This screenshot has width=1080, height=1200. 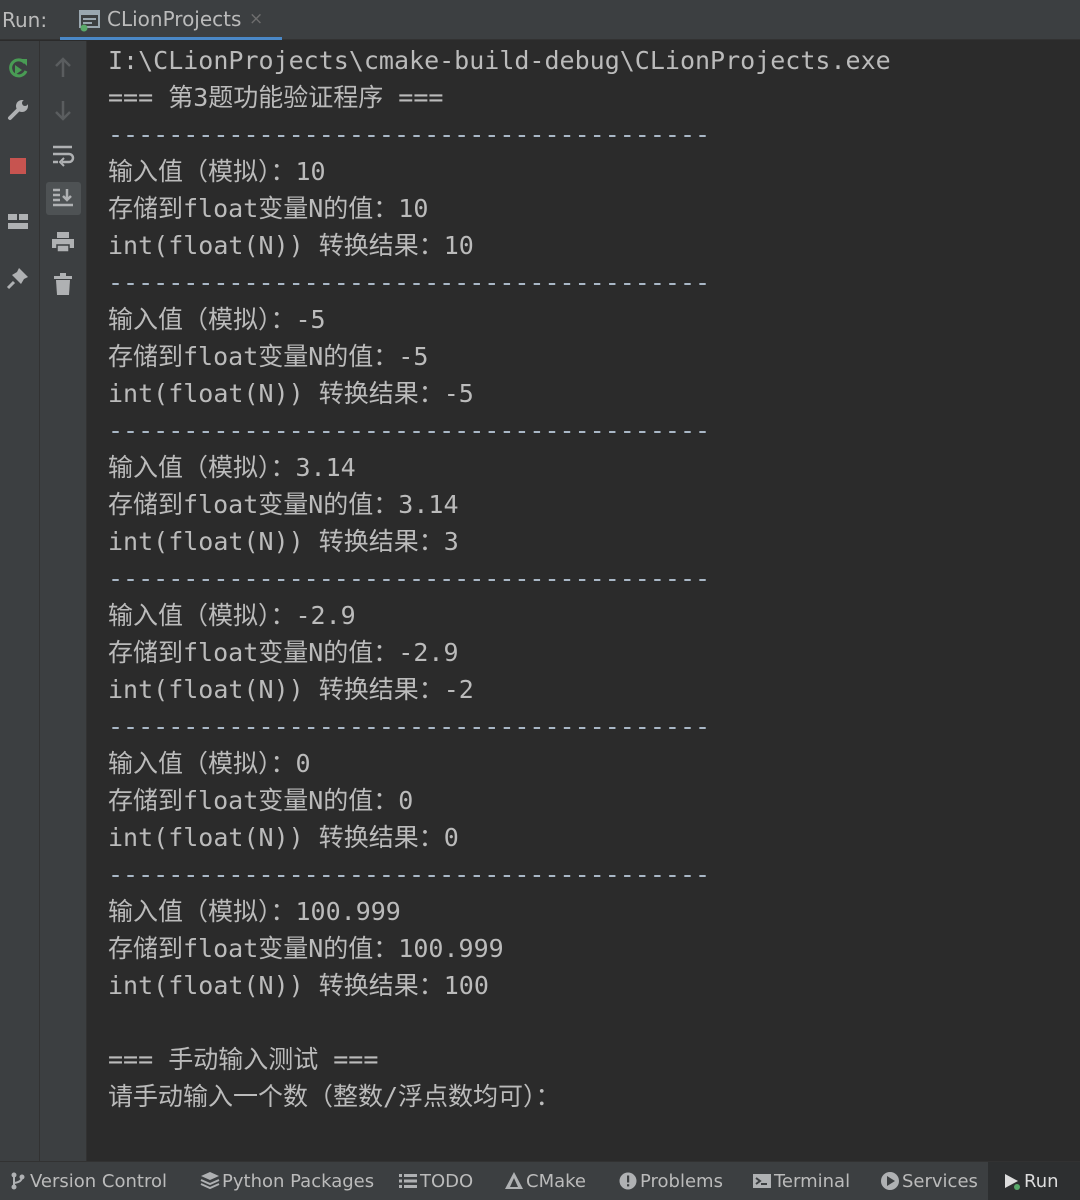 I want to click on console-line: int(float(N)) 转换结果：3, so click(x=283, y=541).